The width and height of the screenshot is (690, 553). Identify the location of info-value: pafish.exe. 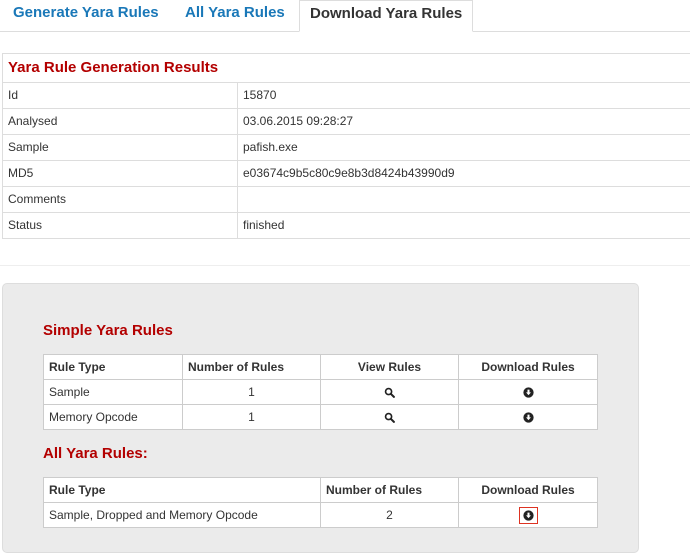
(270, 147).